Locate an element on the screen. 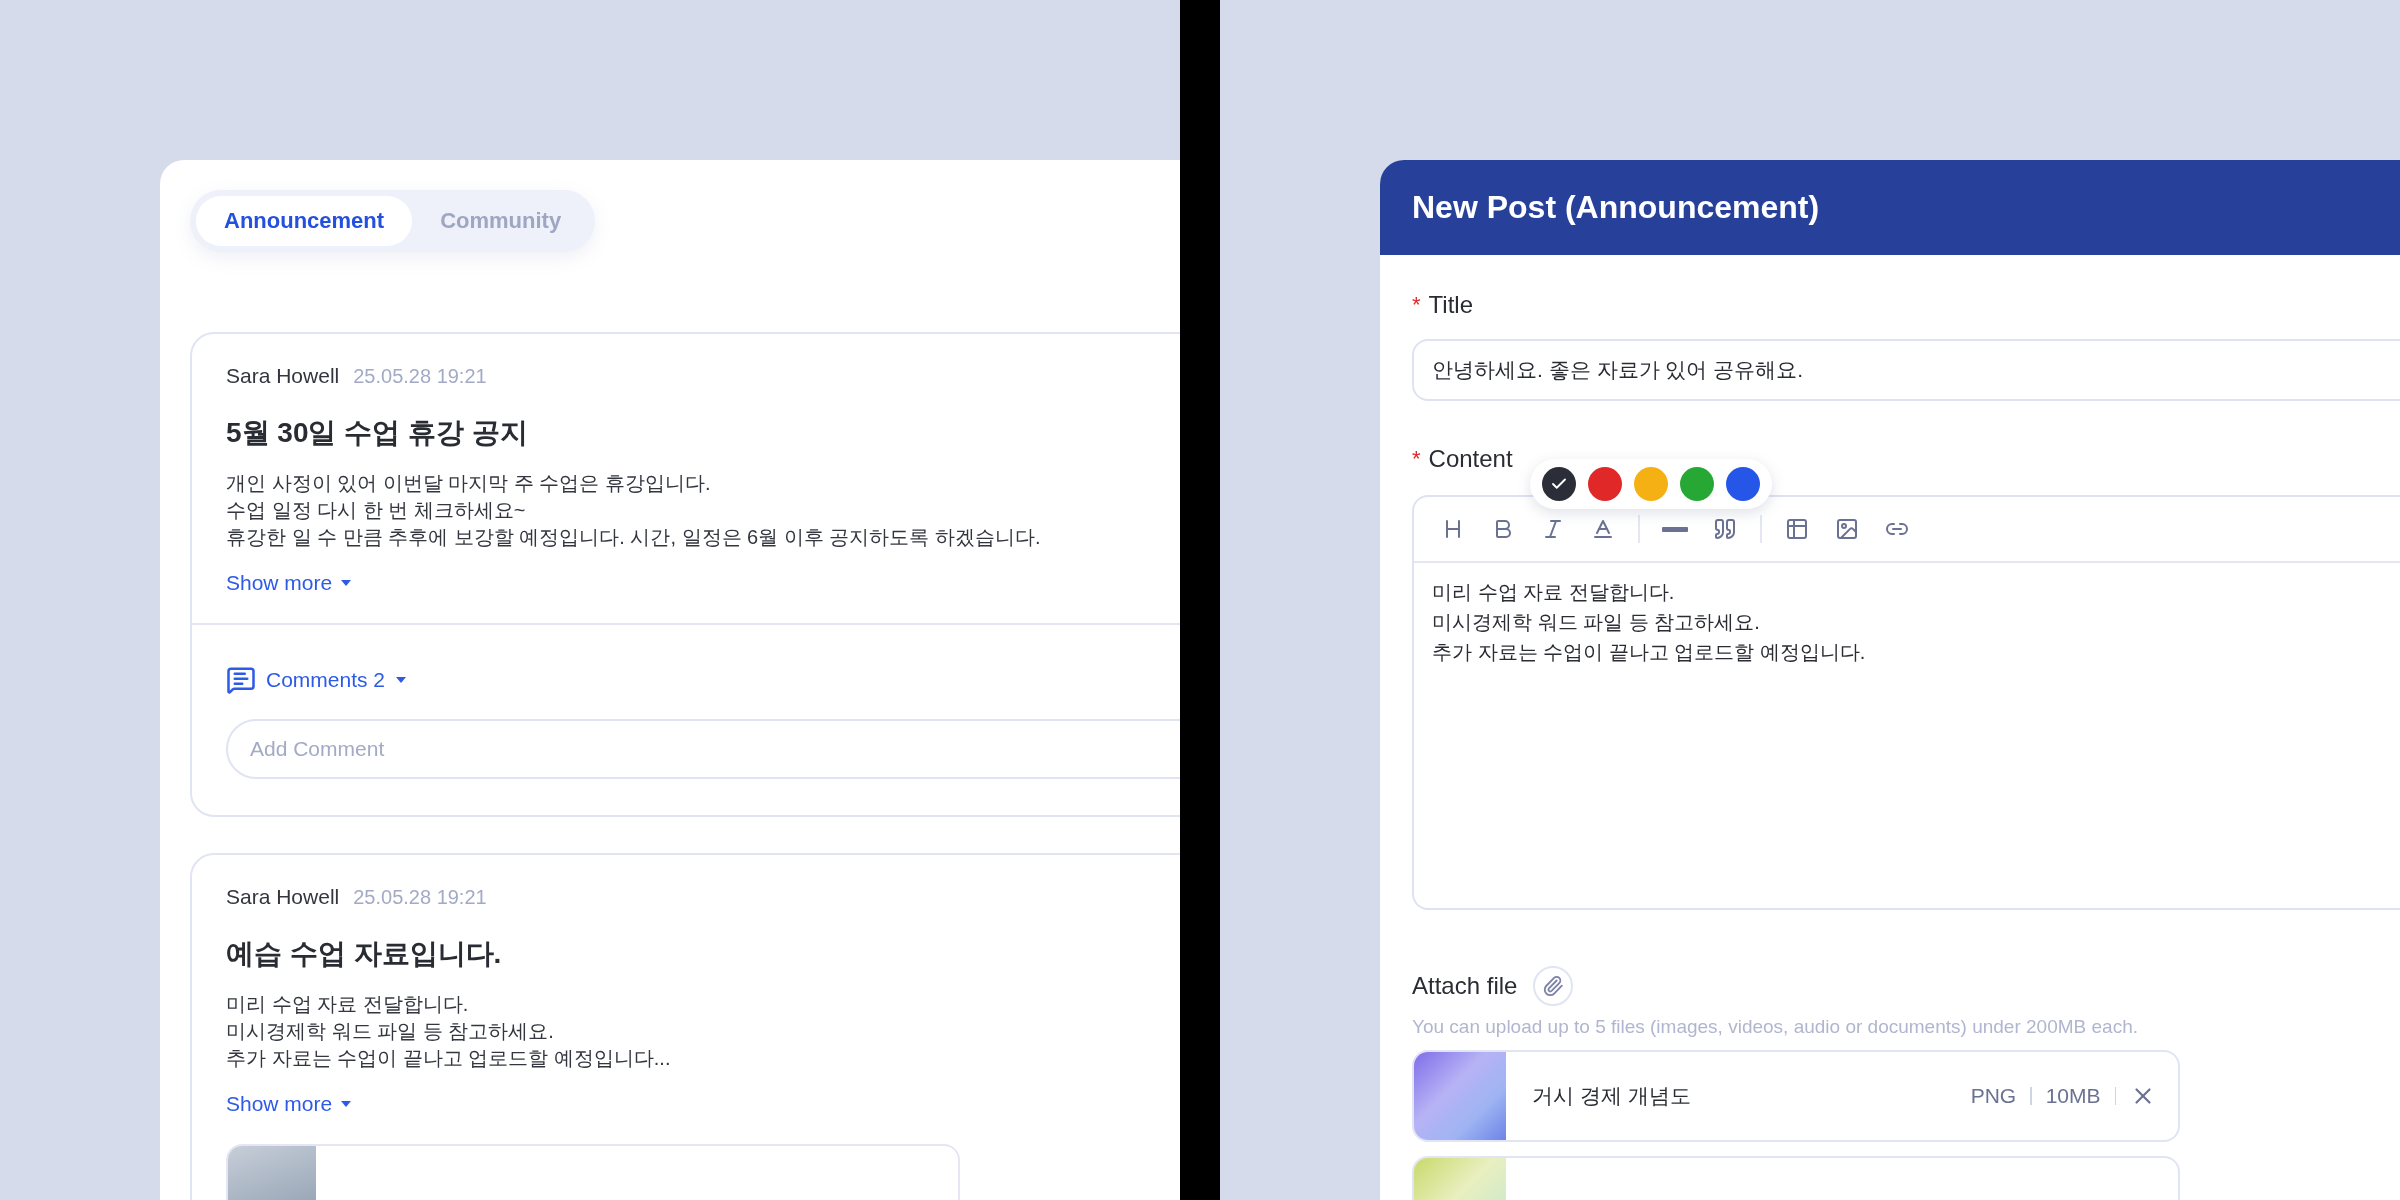  panel-header: New Post (Announcement) is located at coordinates (1890, 207).